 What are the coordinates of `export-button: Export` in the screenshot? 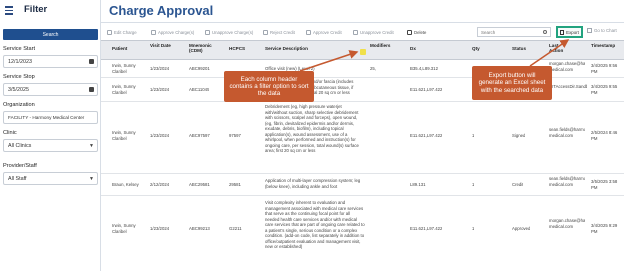 It's located at (569, 32).